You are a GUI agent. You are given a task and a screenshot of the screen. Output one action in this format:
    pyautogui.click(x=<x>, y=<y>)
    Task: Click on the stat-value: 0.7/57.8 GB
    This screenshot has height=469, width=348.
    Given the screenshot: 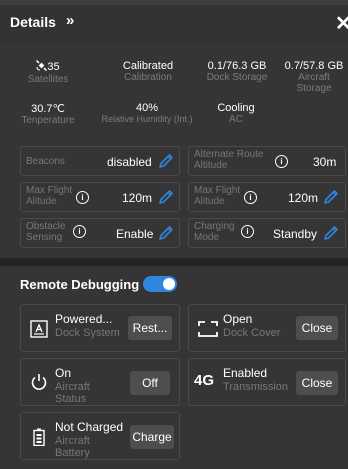 What is the action you would take?
    pyautogui.click(x=314, y=66)
    